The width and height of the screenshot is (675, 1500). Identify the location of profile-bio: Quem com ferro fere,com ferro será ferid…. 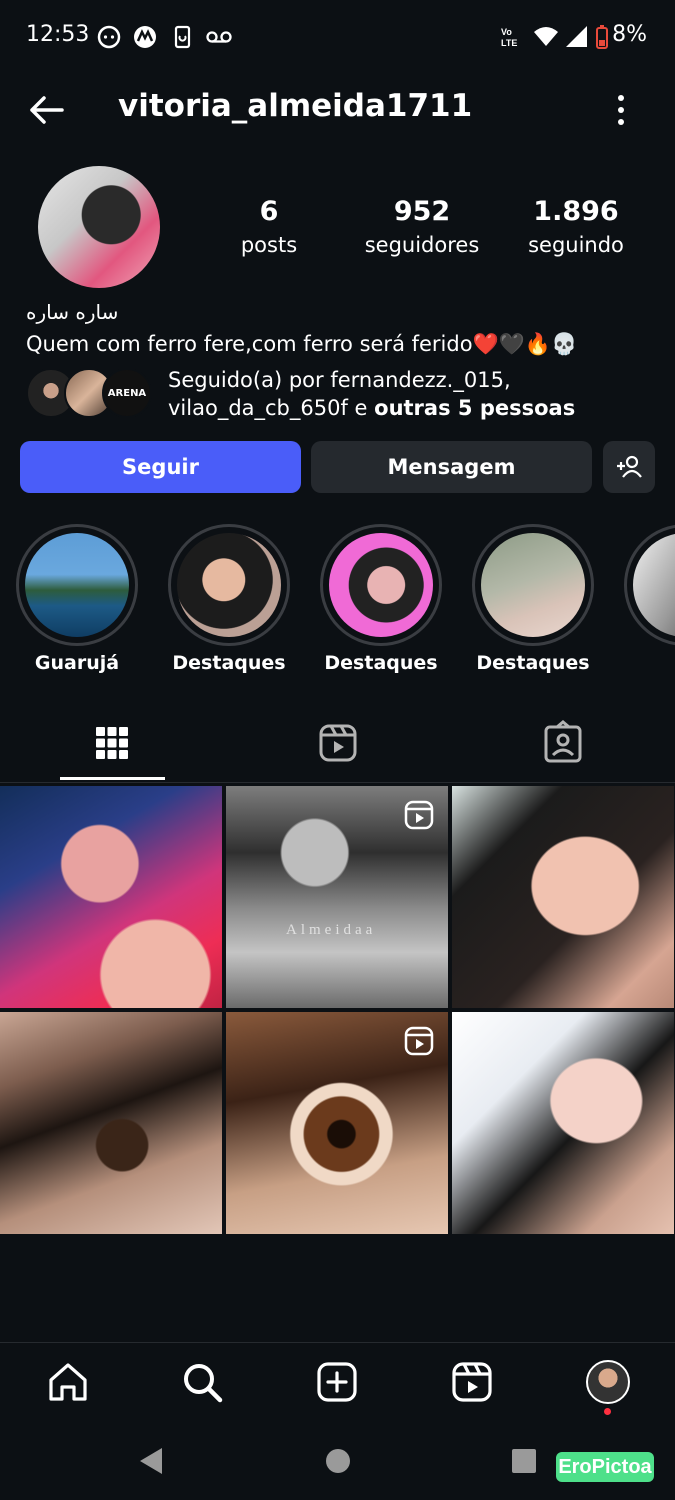
(302, 344).